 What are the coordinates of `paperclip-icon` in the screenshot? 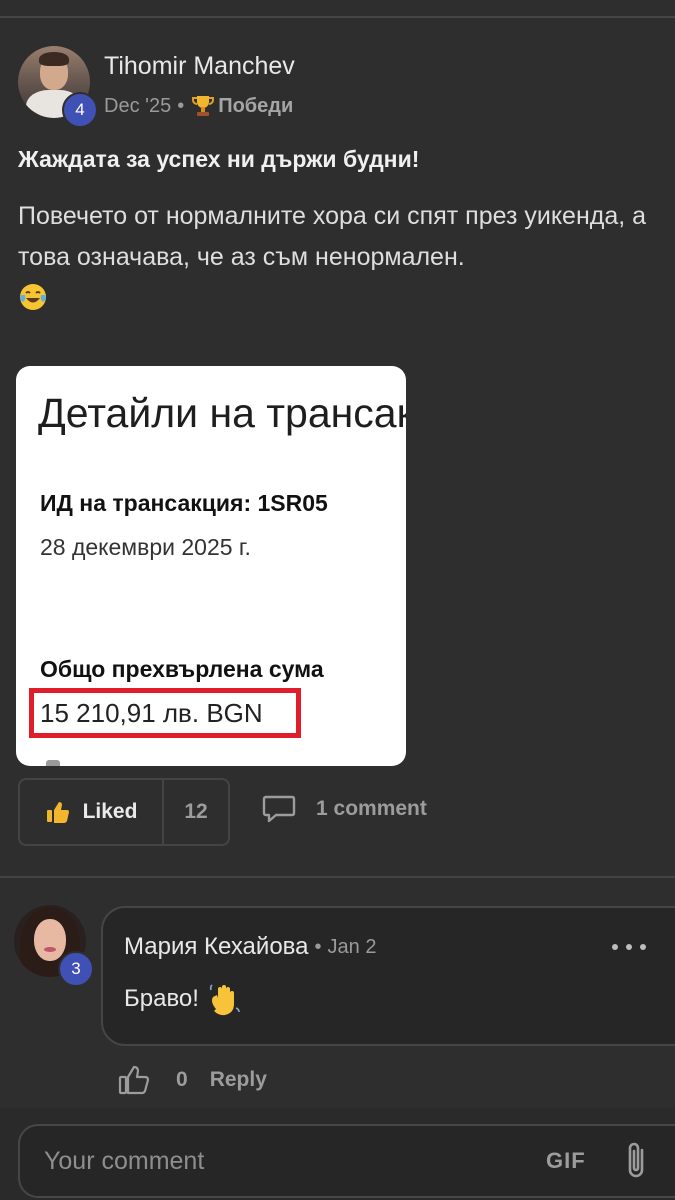 It's located at (637, 1161).